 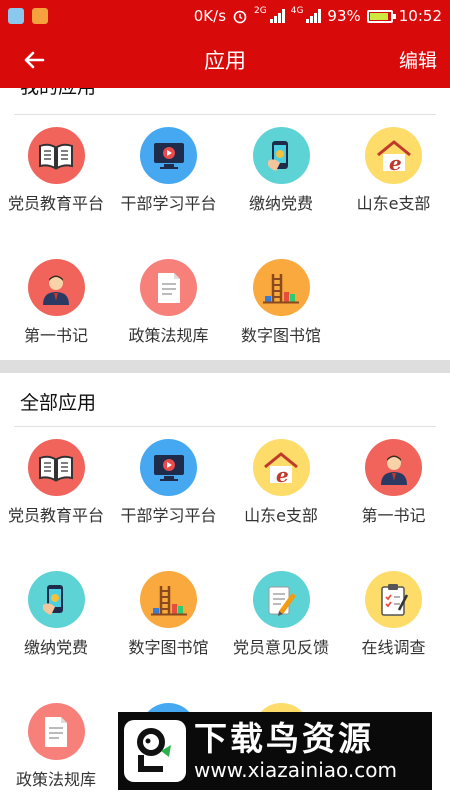 I want to click on network-type-label: 2G, so click(x=260, y=11).